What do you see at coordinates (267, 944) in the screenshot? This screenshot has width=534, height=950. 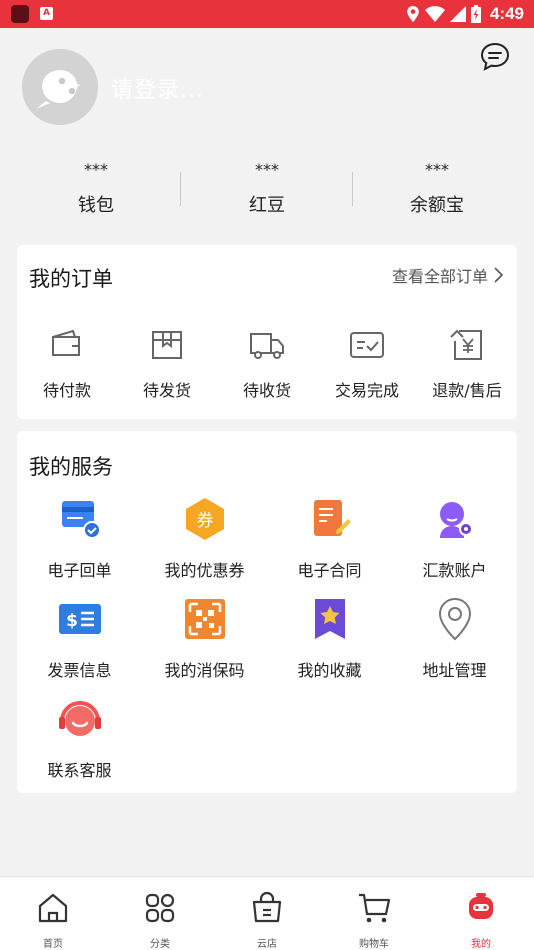 I see `nav-label: 云店` at bounding box center [267, 944].